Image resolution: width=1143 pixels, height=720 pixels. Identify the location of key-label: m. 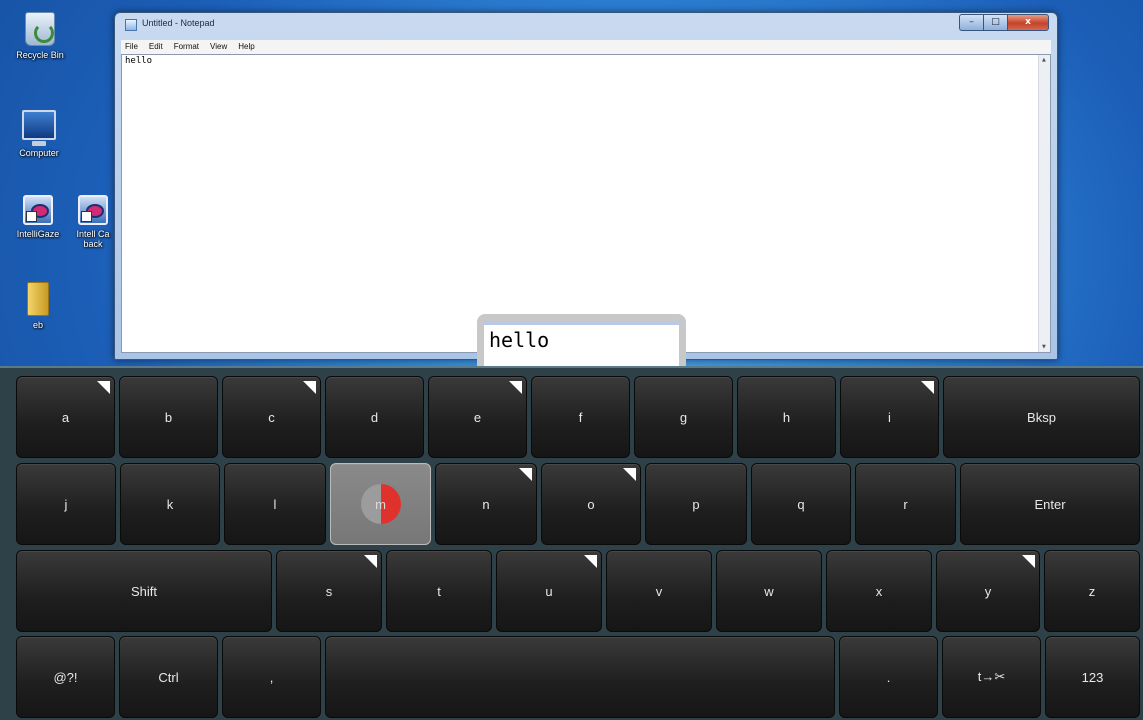
(380, 504).